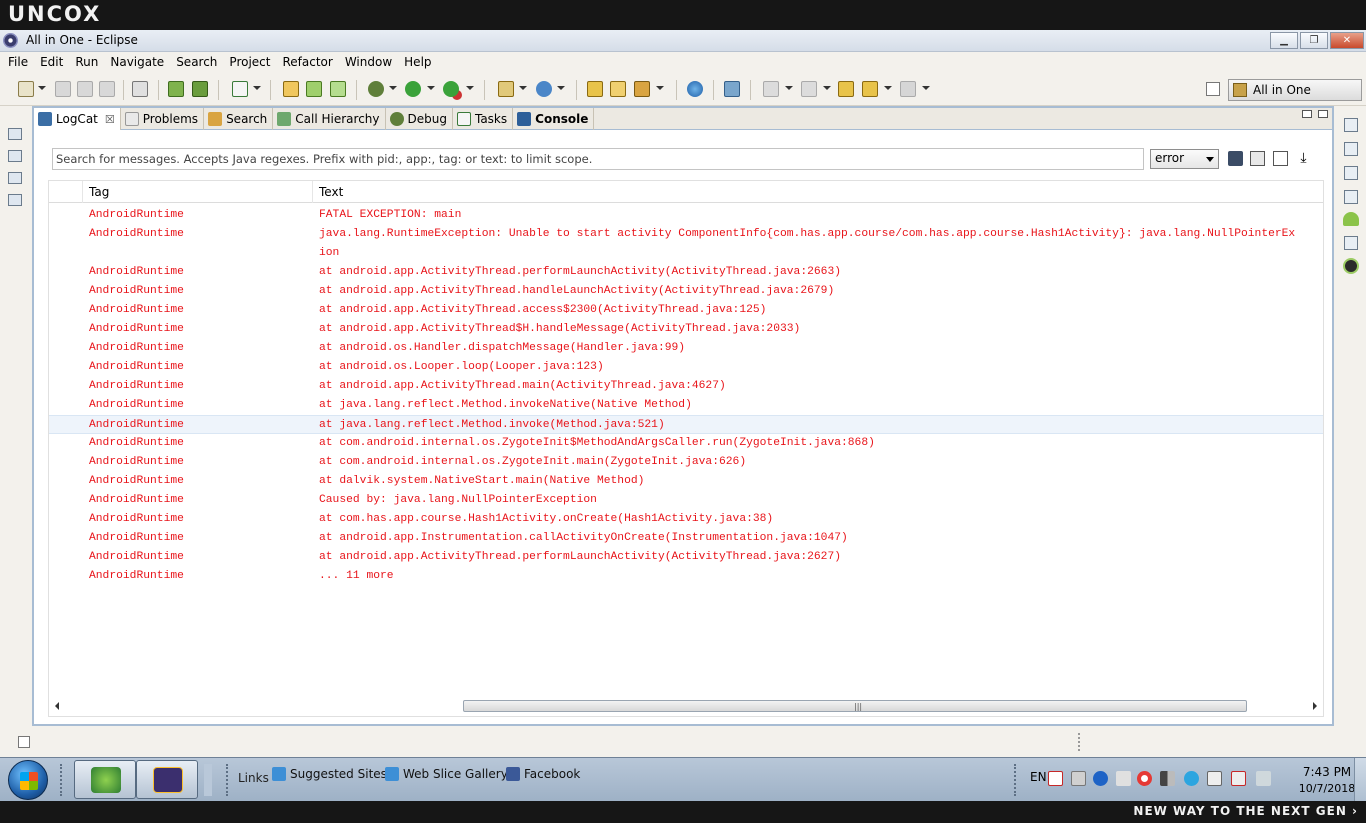 This screenshot has width=1366, height=823. What do you see at coordinates (1351, 219) in the screenshot?
I see `android-icon` at bounding box center [1351, 219].